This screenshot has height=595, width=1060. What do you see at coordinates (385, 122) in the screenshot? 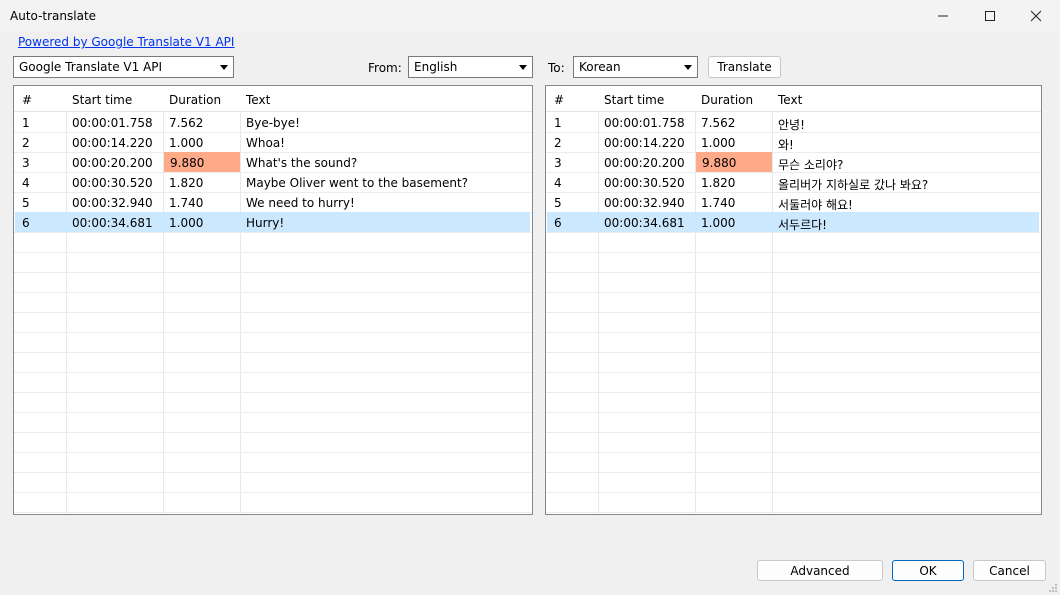
I see `text-cell: Bye-bye!` at bounding box center [385, 122].